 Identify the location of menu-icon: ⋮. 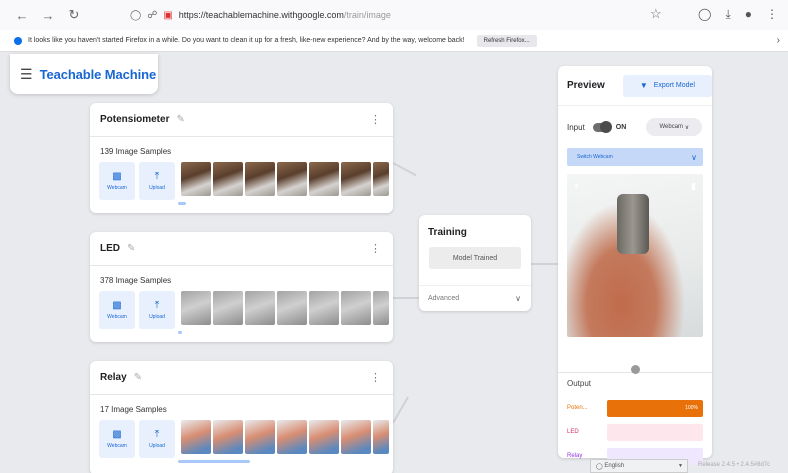
(772, 14).